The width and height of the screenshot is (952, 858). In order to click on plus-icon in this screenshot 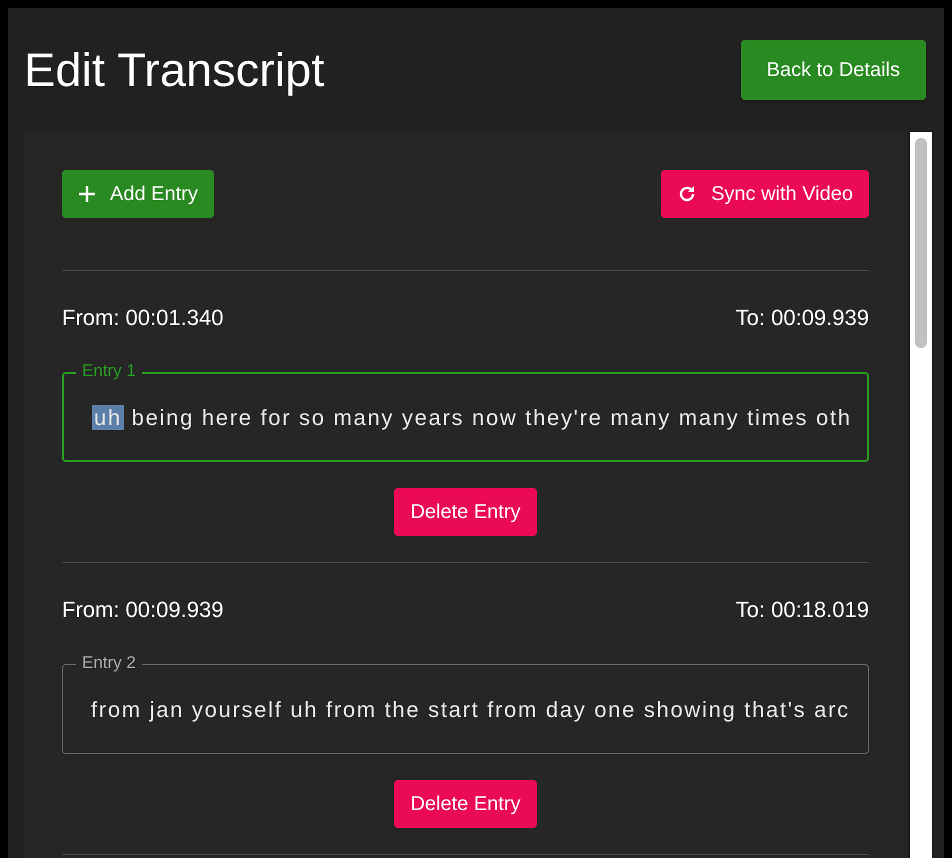, I will do `click(87, 194)`.